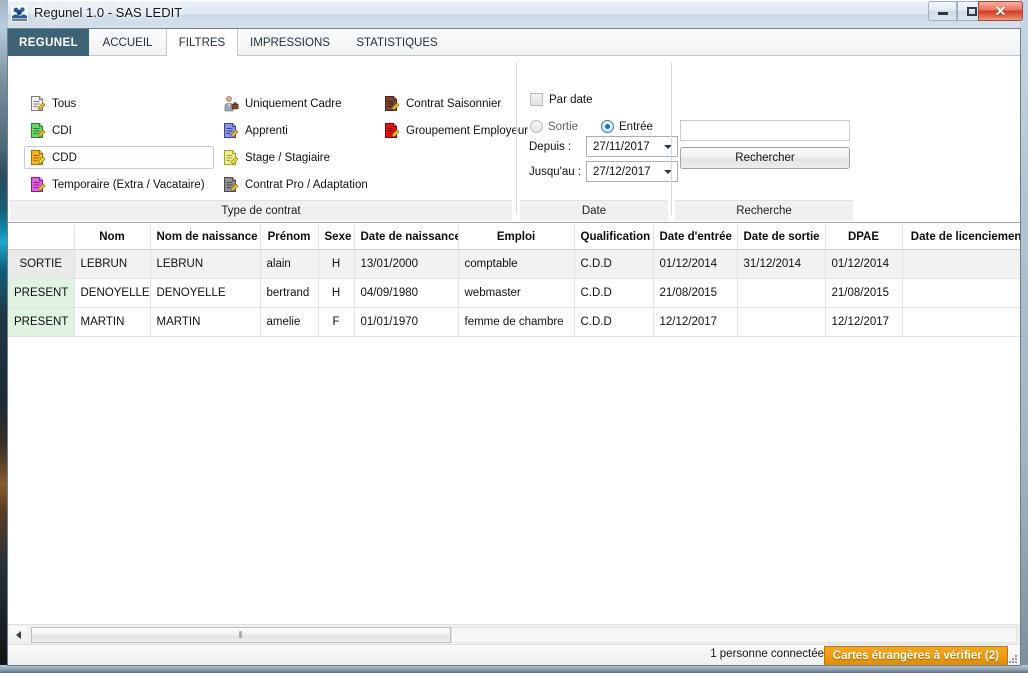 The width and height of the screenshot is (1028, 673). I want to click on cell-dpae: 21/08/2015, so click(864, 293).